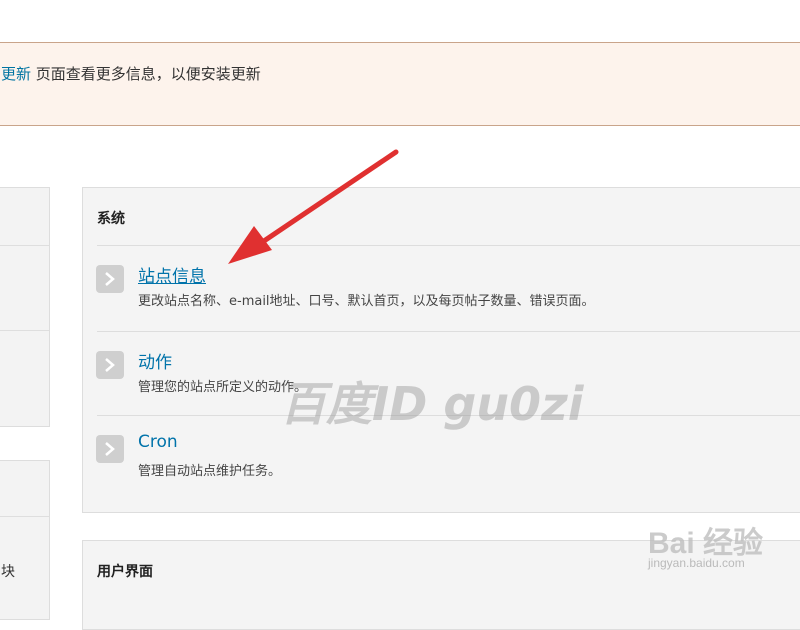 Image resolution: width=800 pixels, height=630 pixels. I want to click on notice-text: 更新 页面查看更多信息，以便安装更新, so click(131, 73).